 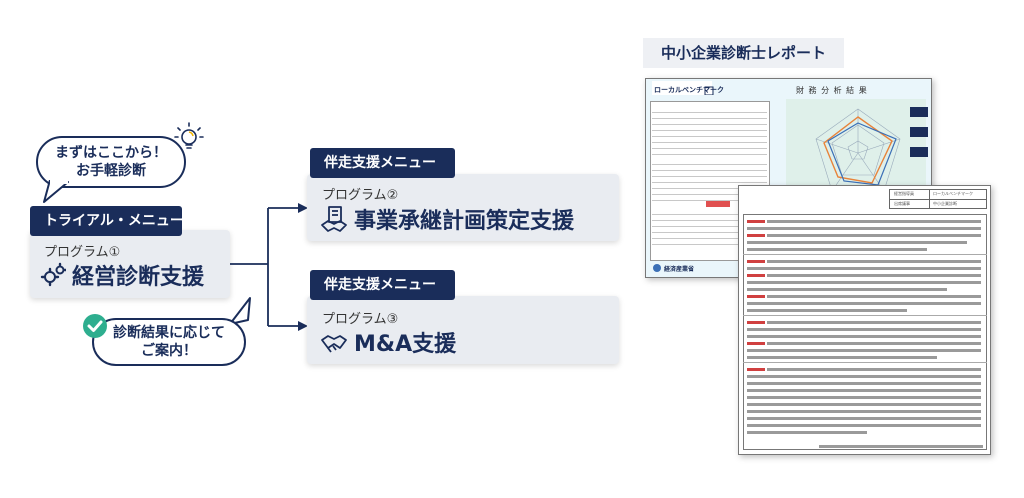 I want to click on trial-menu-tag: トライアル・メニュー, so click(x=107, y=221).